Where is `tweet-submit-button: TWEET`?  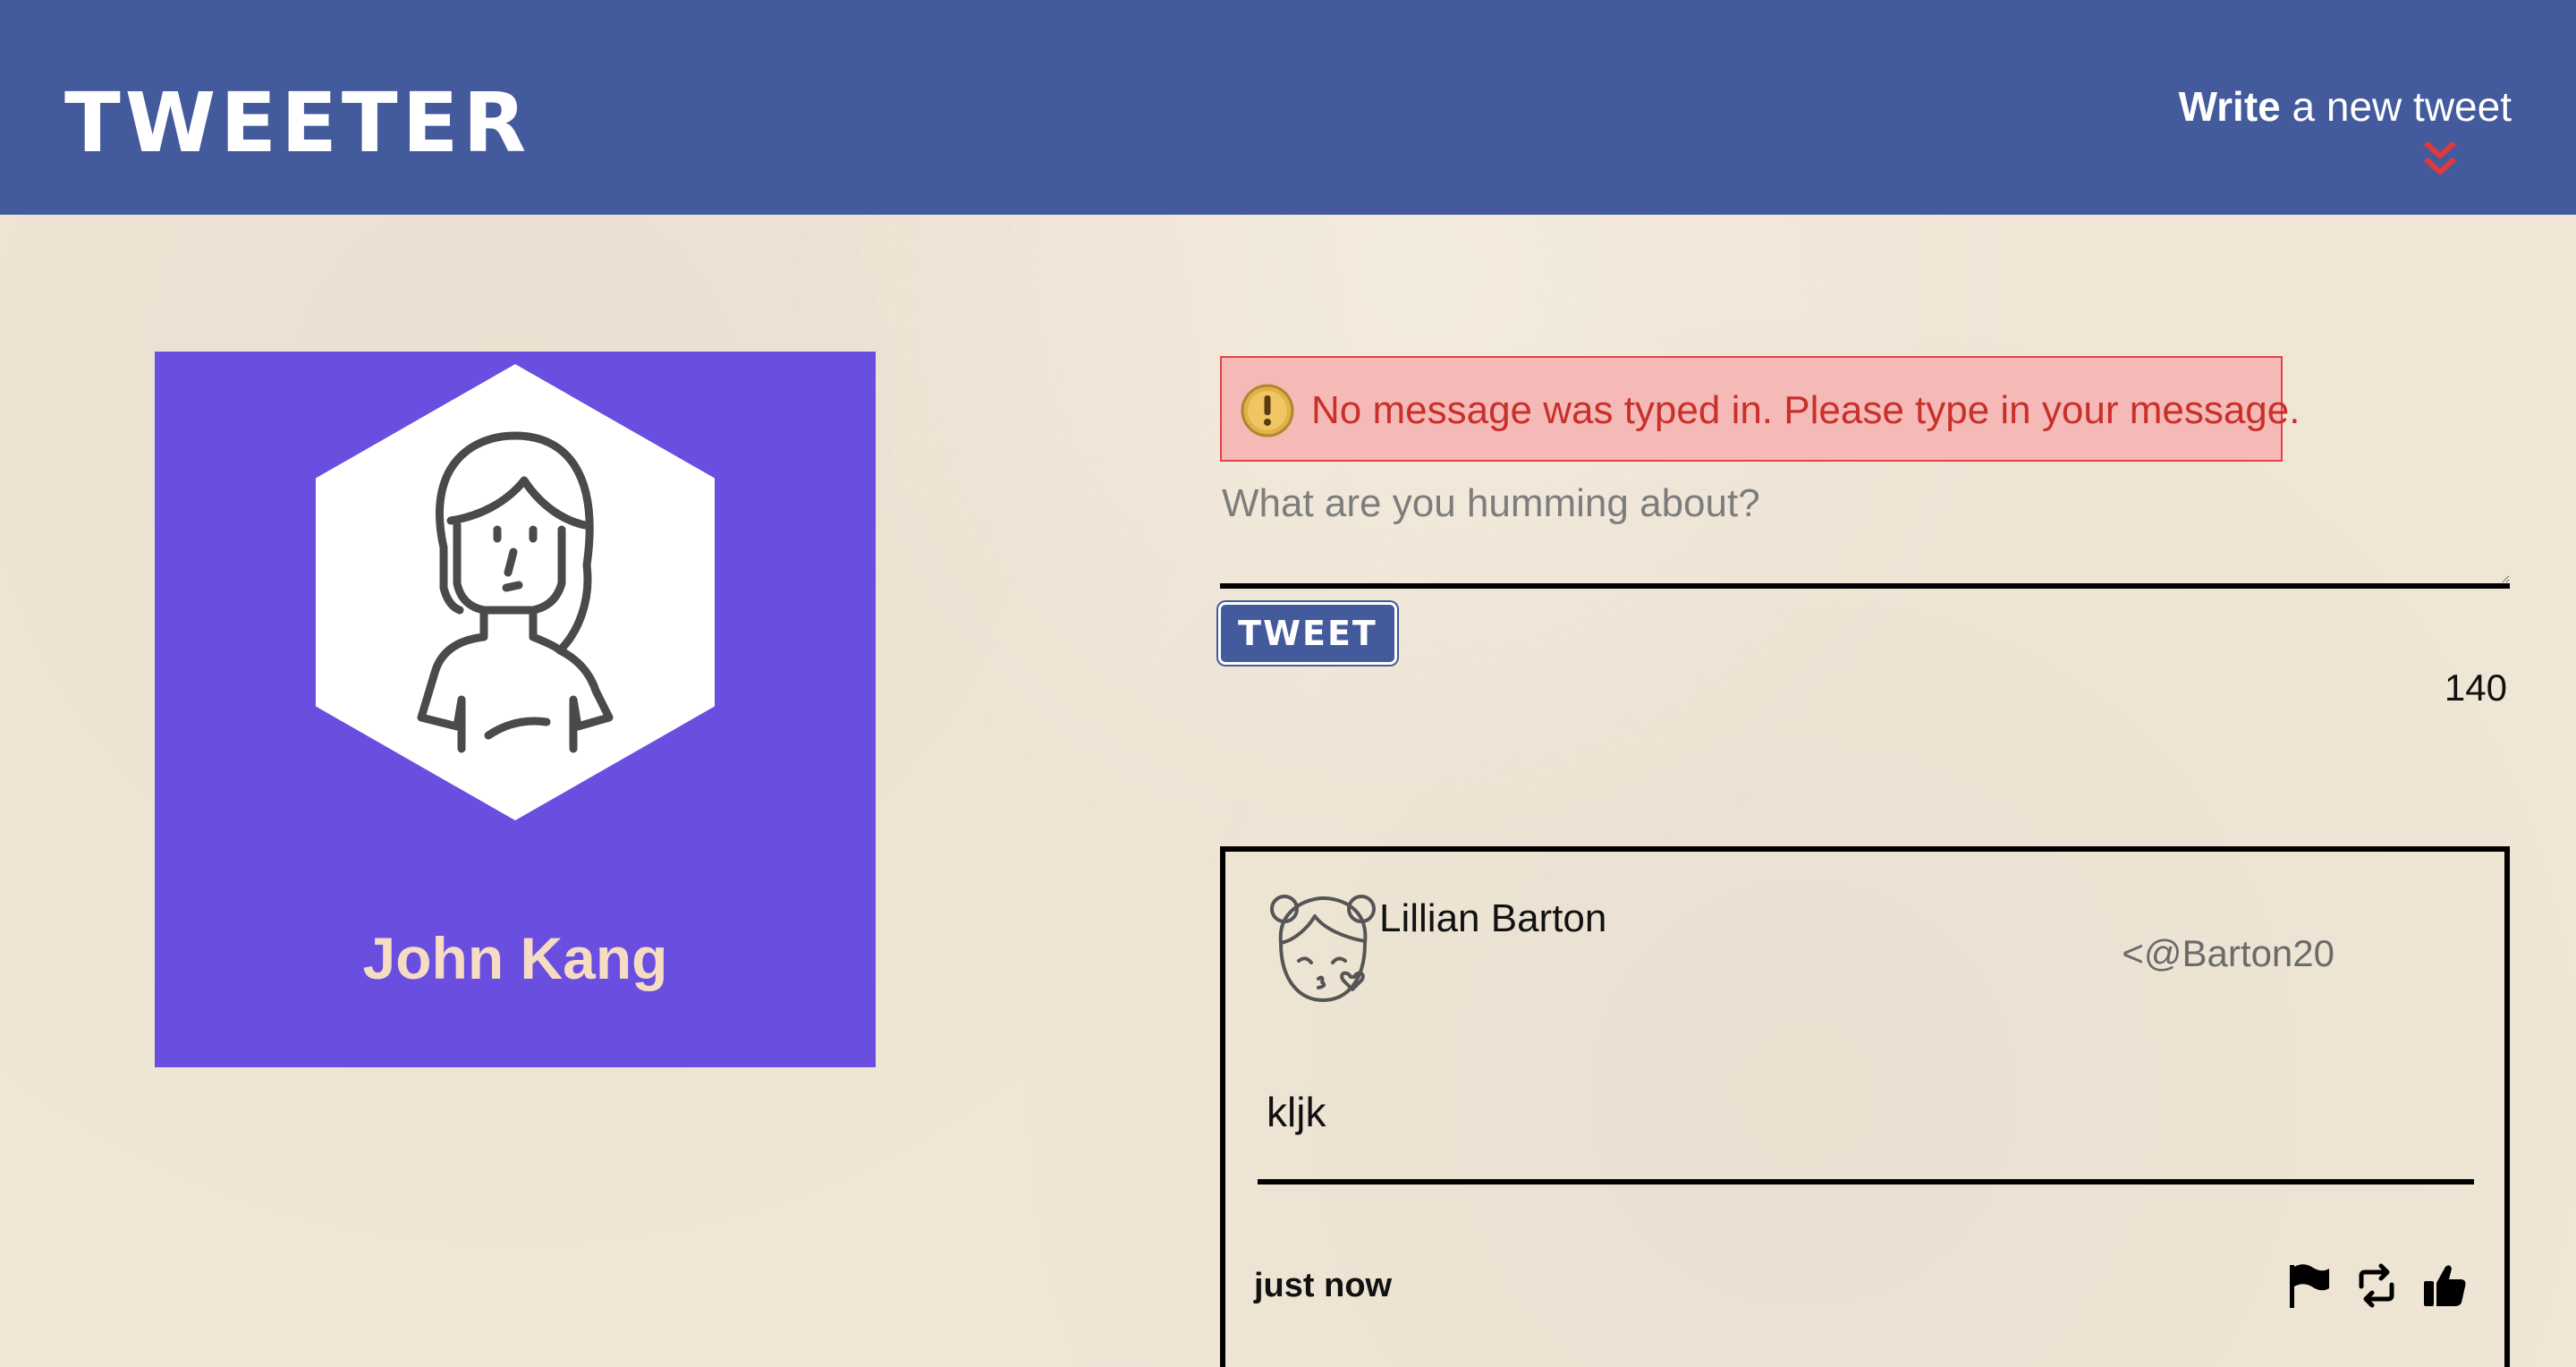
tweet-submit-button: TWEET is located at coordinates (1307, 633).